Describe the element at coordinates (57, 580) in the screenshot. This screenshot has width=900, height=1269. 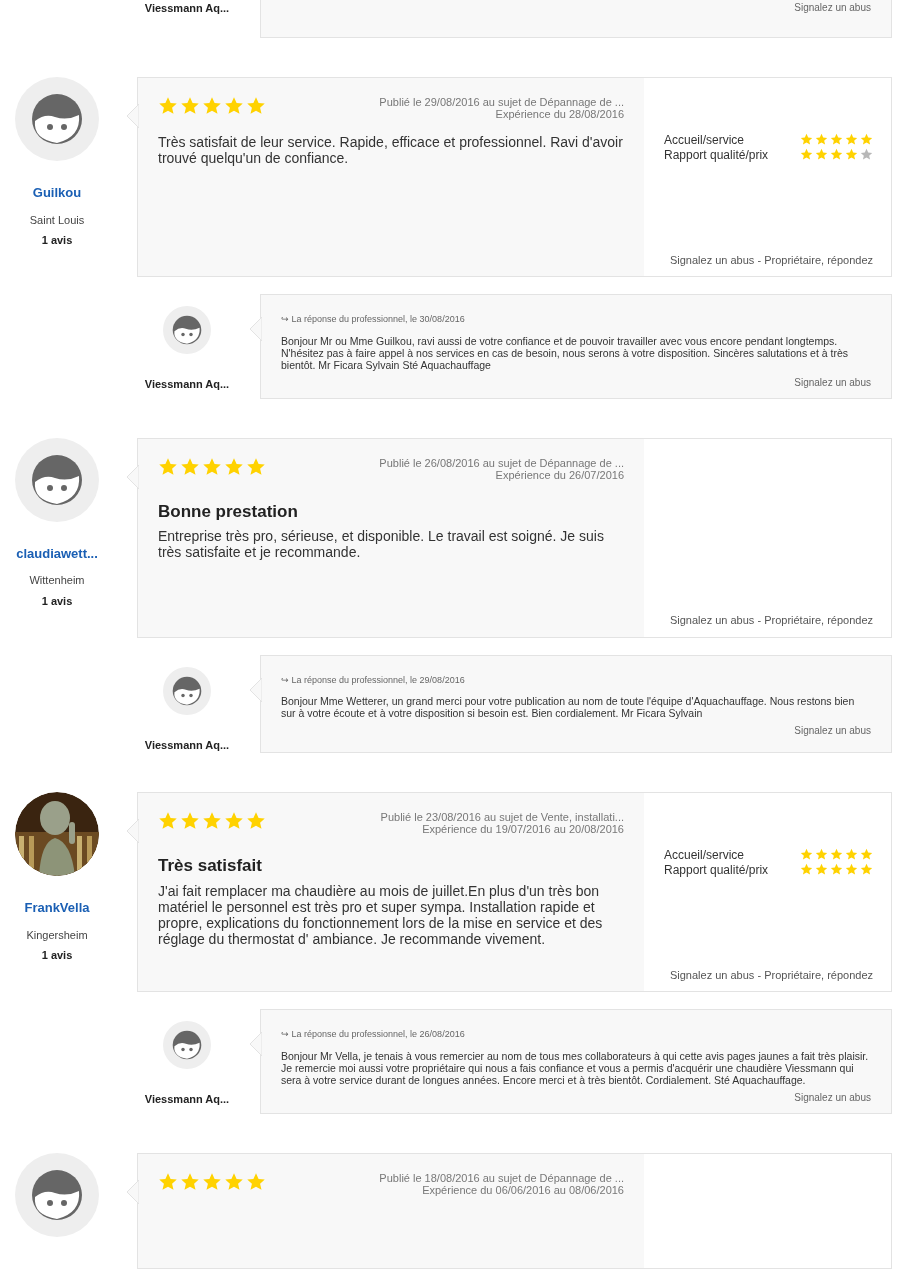
I see `user-city: Wittenheim` at that location.